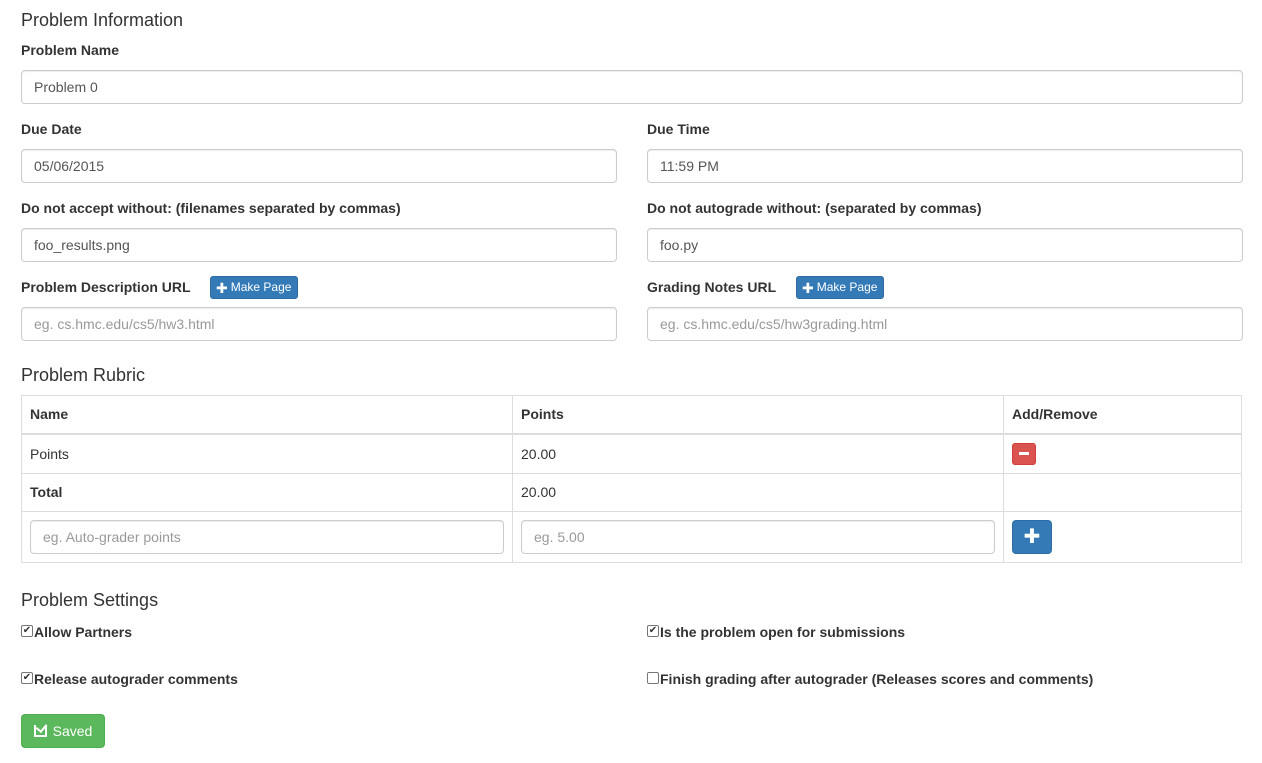  Describe the element at coordinates (758, 453) in the screenshot. I see `rubric-item-points: 20.00` at that location.